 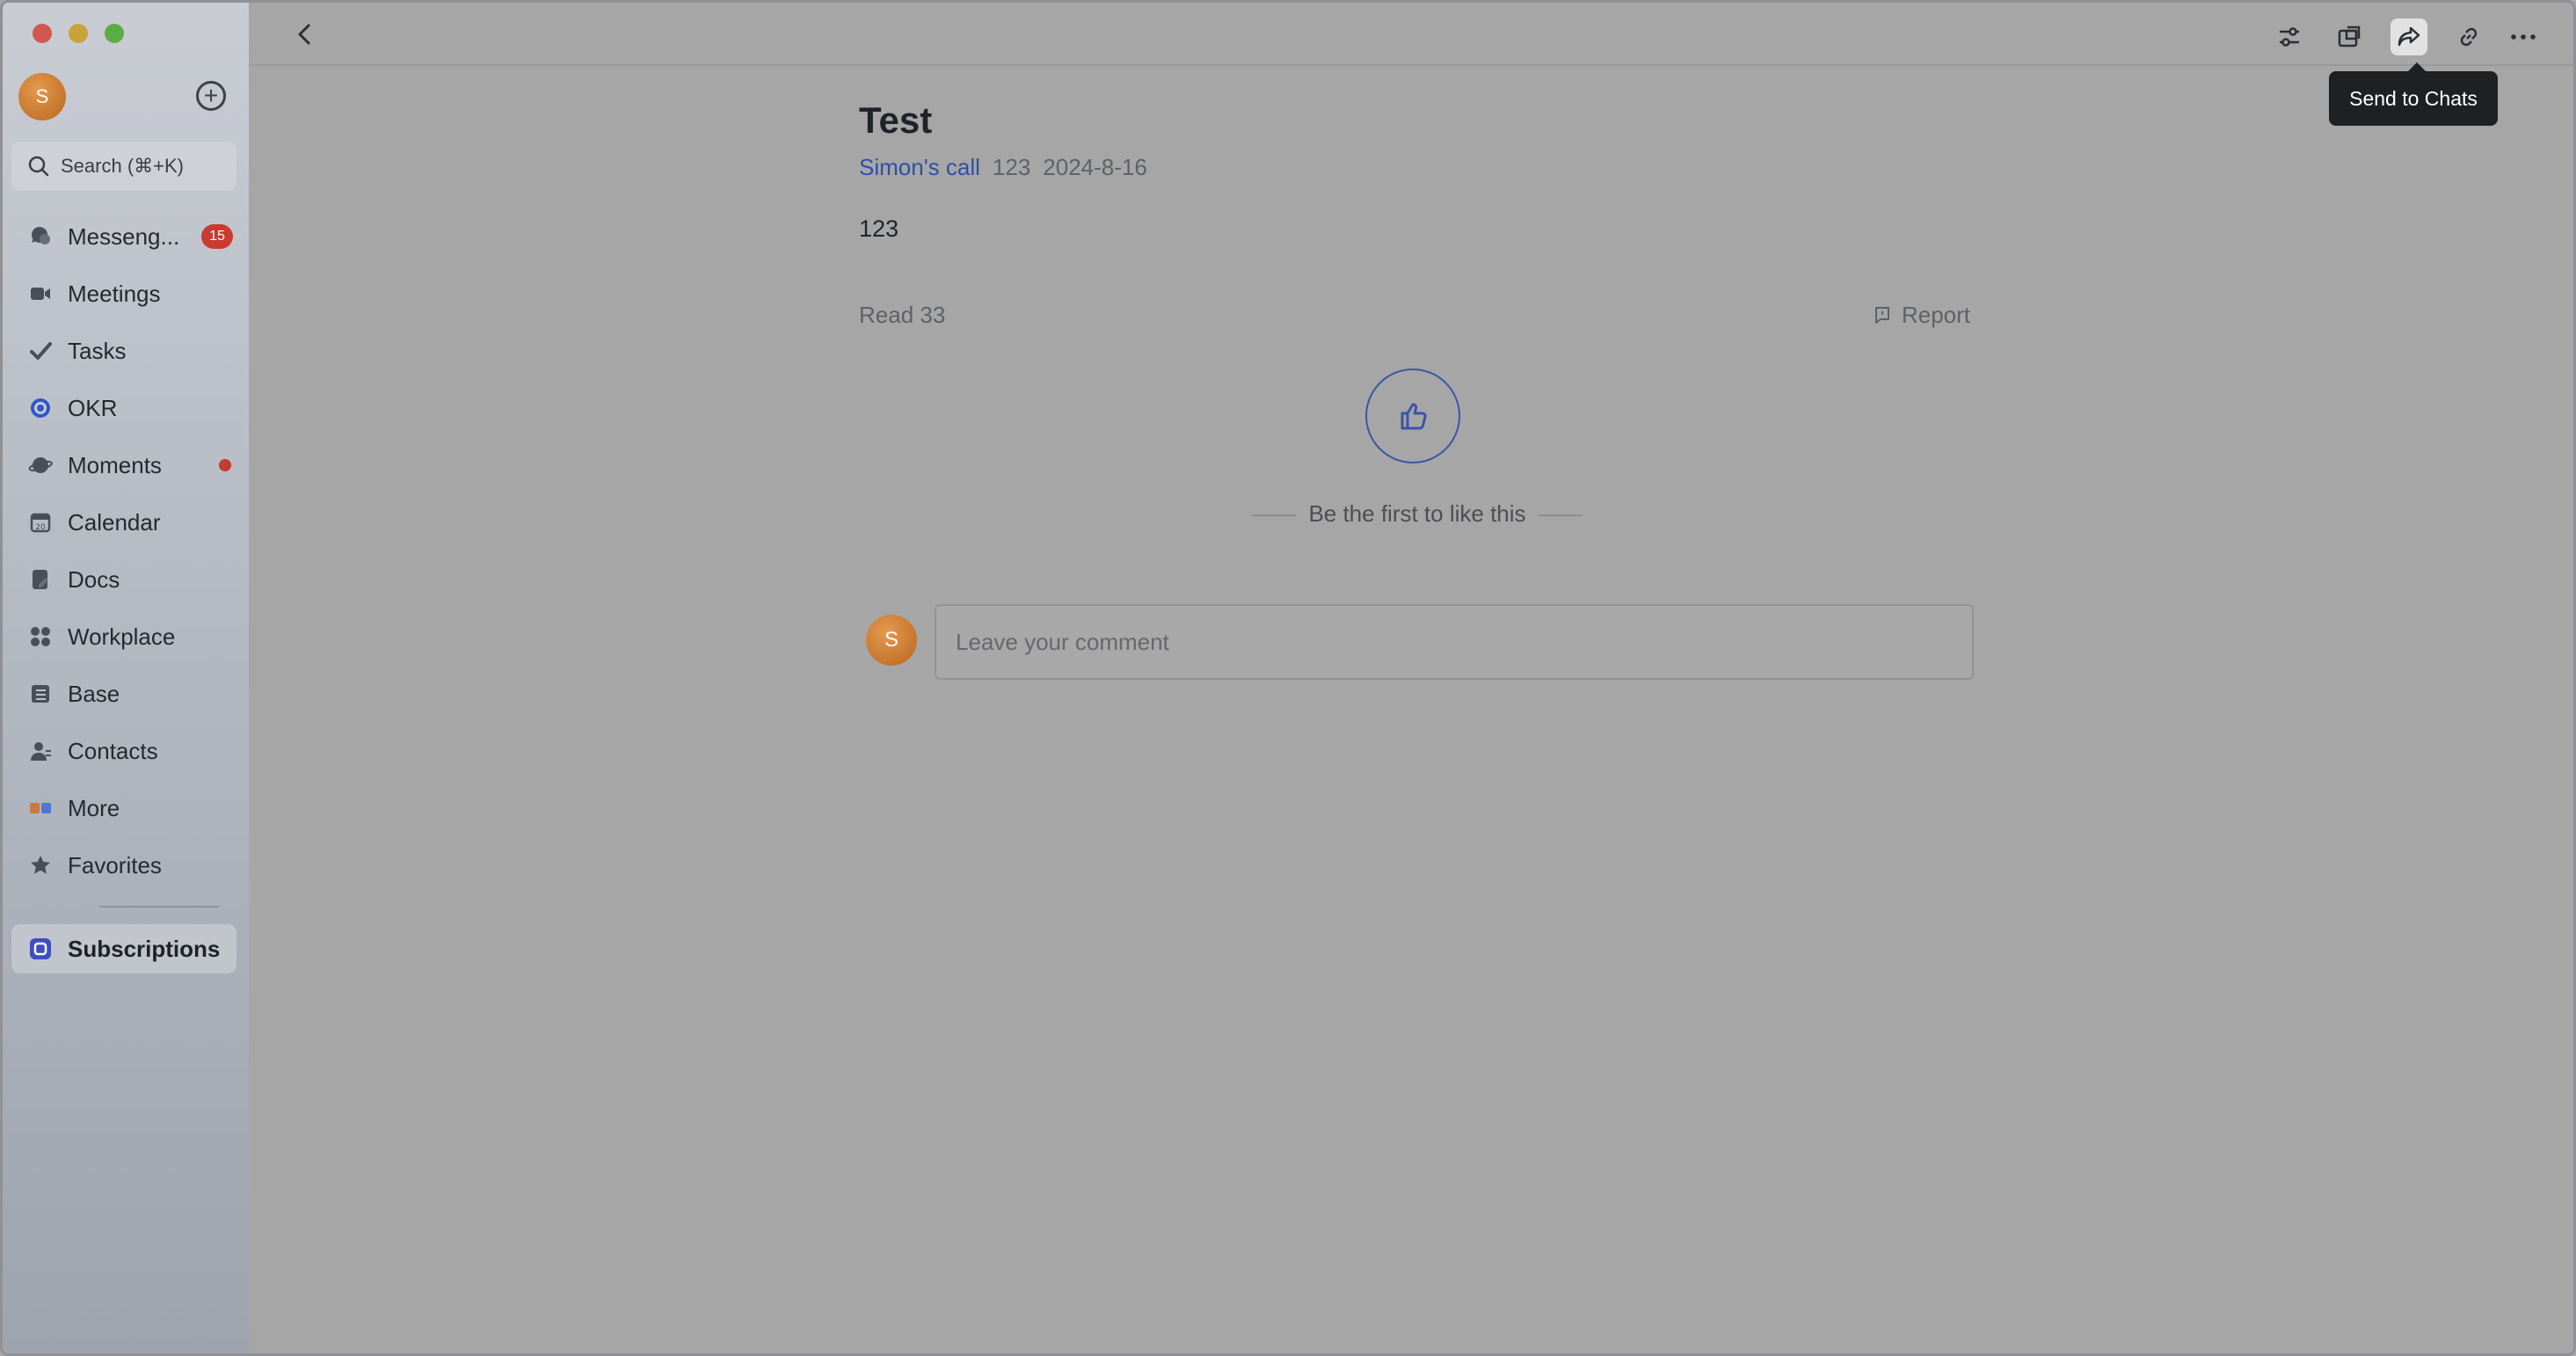 What do you see at coordinates (40, 294) in the screenshot?
I see `video-camera-icon` at bounding box center [40, 294].